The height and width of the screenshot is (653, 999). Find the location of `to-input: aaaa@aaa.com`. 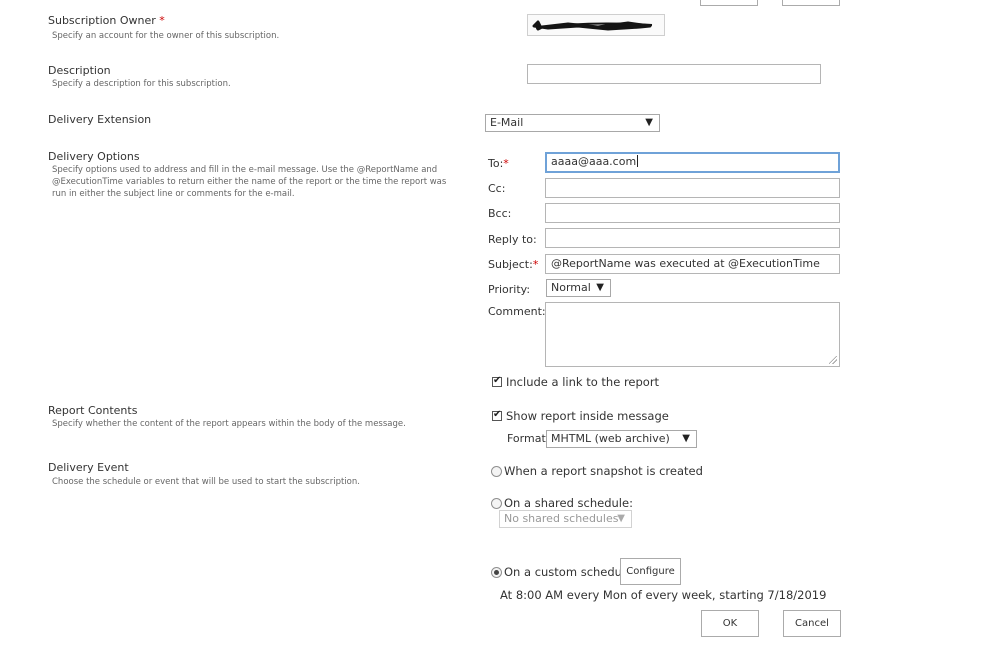

to-input: aaaa@aaa.com is located at coordinates (692, 162).